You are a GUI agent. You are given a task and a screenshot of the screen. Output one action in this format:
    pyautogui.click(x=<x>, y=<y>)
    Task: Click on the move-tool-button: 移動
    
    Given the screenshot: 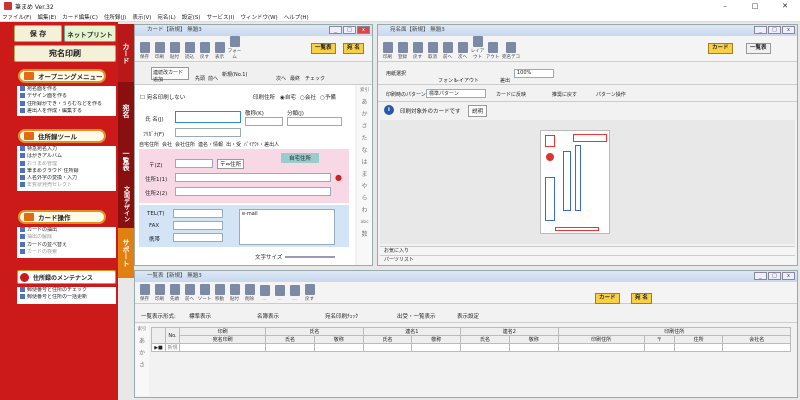 What is the action you would take?
    pyautogui.click(x=219, y=293)
    